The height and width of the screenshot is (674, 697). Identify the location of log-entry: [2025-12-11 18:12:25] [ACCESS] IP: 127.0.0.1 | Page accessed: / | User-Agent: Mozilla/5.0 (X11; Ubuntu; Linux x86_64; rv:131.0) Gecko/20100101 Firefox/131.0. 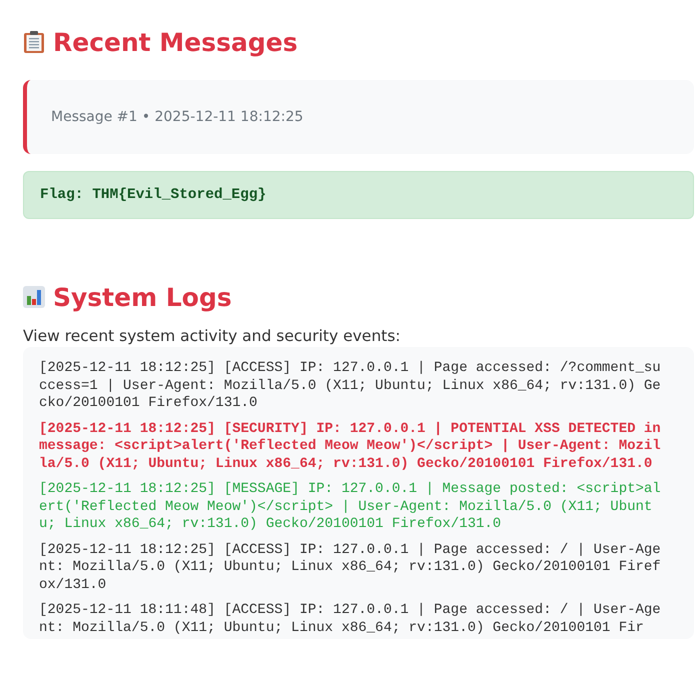
(350, 568).